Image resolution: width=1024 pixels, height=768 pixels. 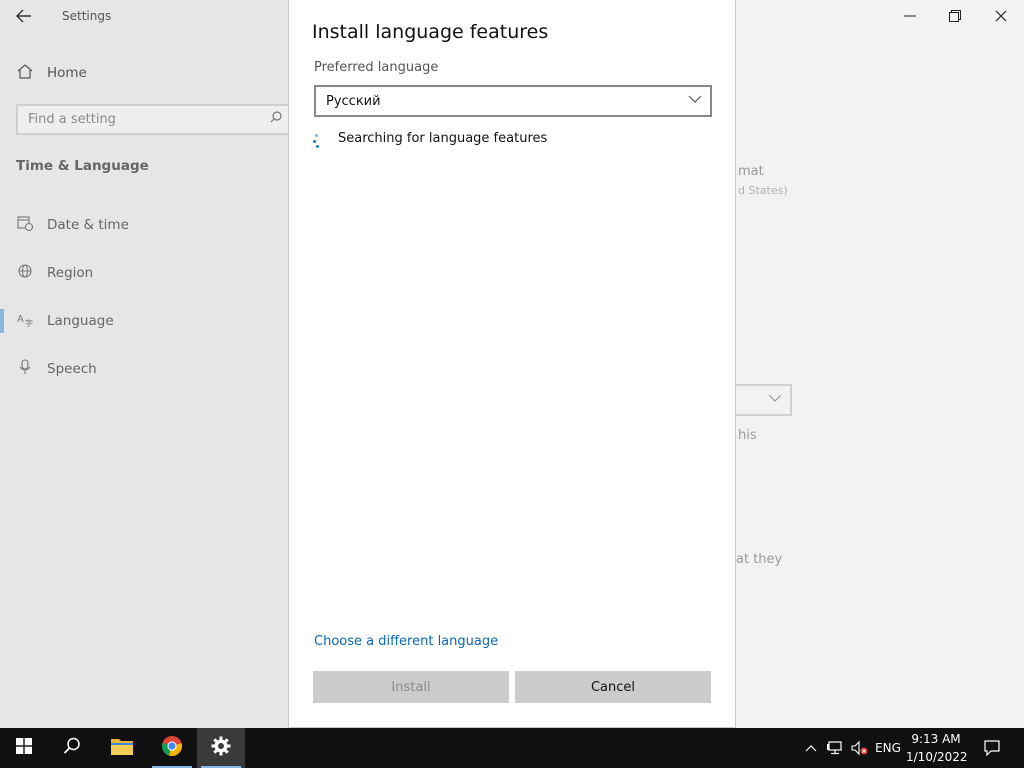 I want to click on sidebar-item-region: Region, so click(x=144, y=273).